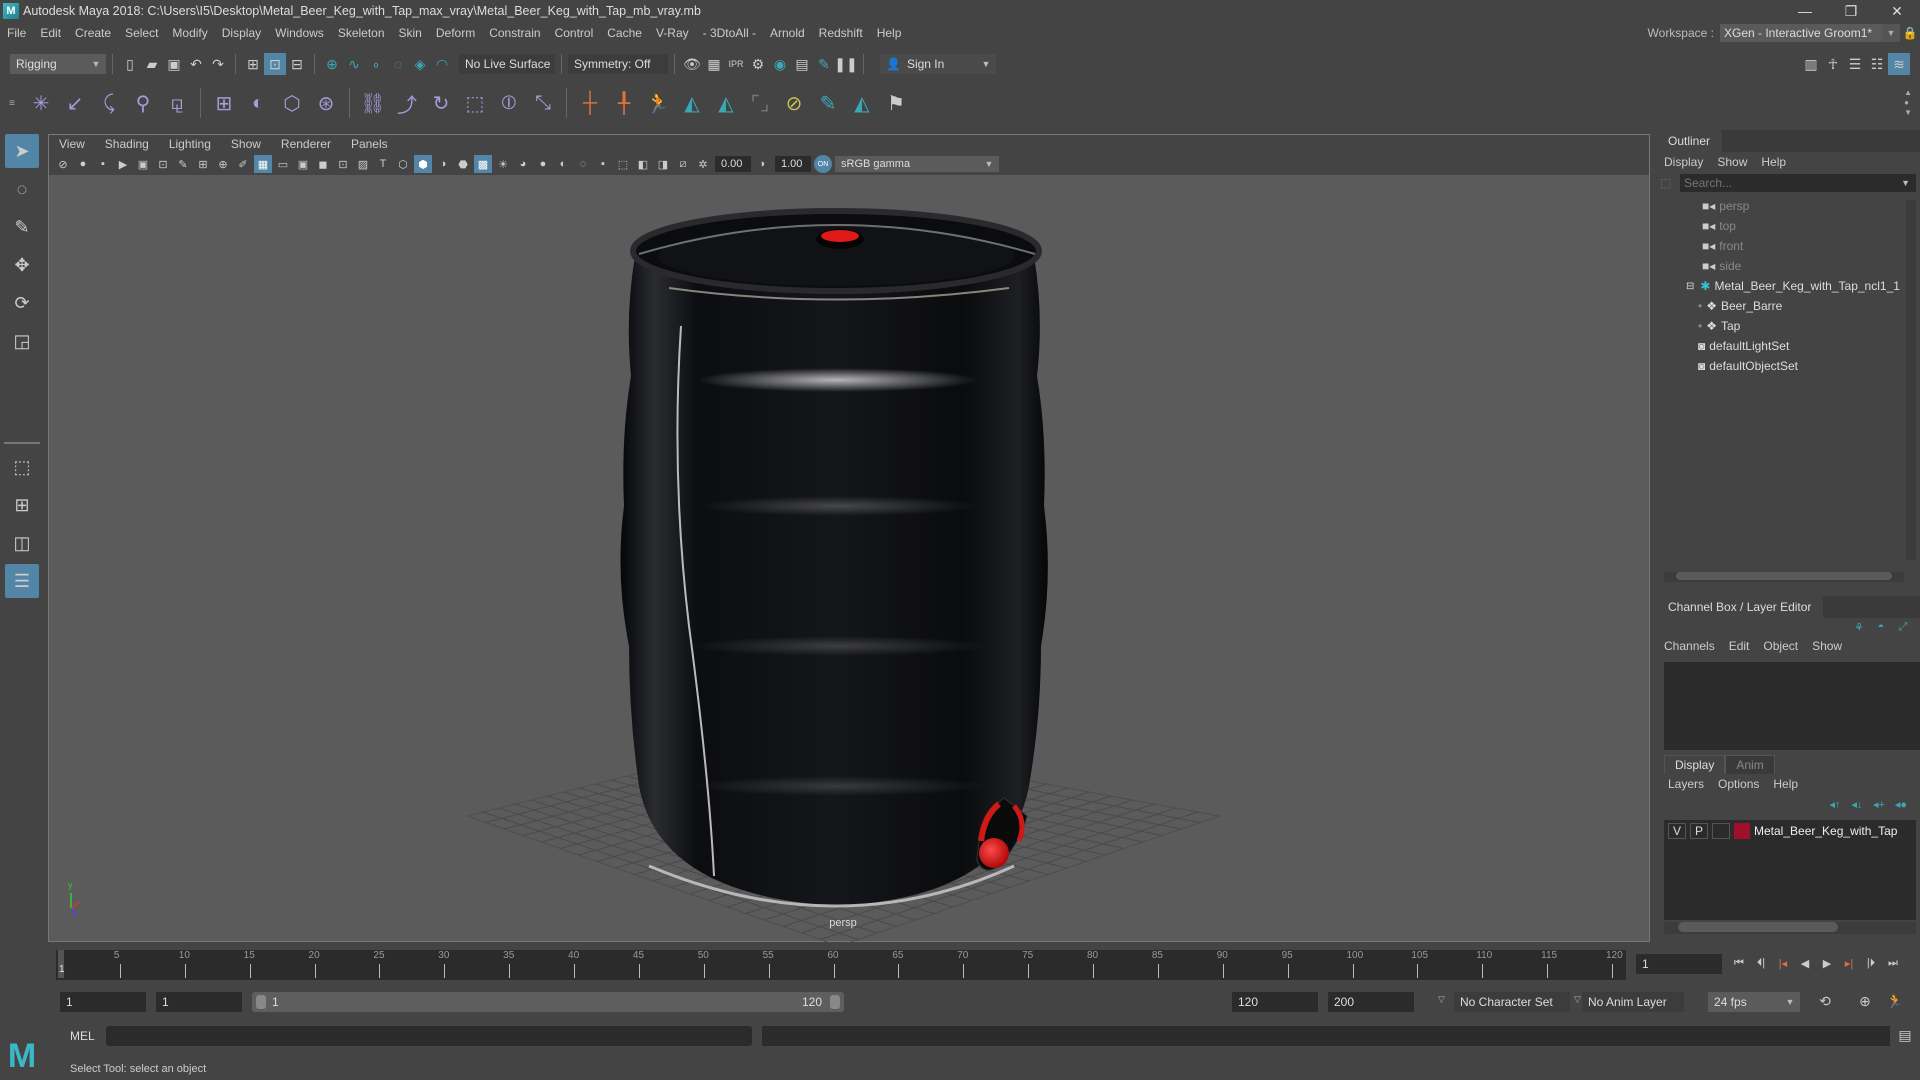 The image size is (1920, 1080). What do you see at coordinates (1798, 183) in the screenshot?
I see `outliner-search-input` at bounding box center [1798, 183].